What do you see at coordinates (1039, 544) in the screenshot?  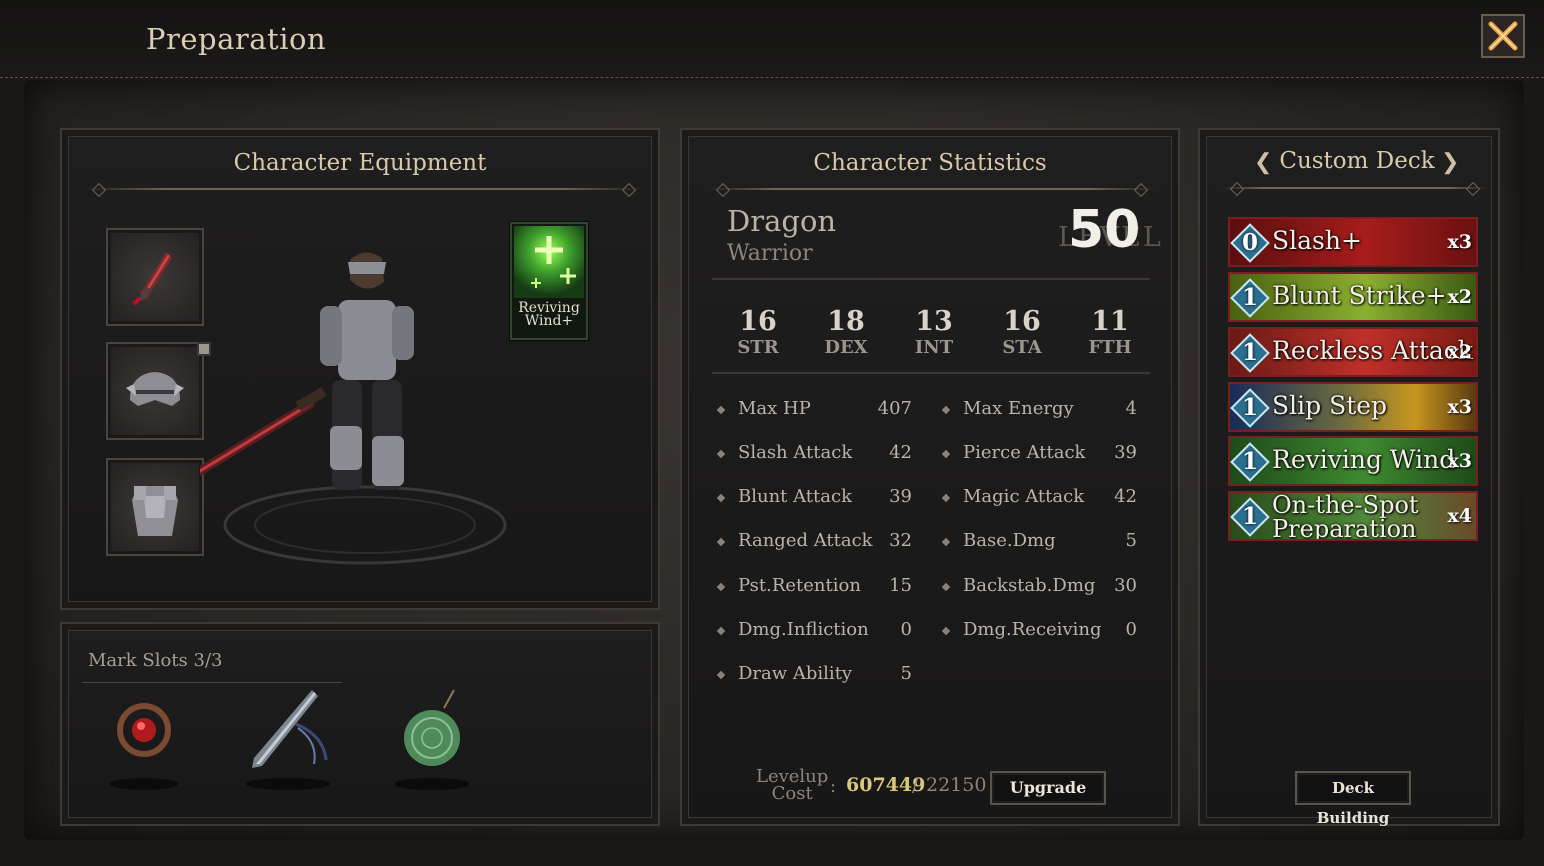 I see `stat-row: Base.Dmg 5` at bounding box center [1039, 544].